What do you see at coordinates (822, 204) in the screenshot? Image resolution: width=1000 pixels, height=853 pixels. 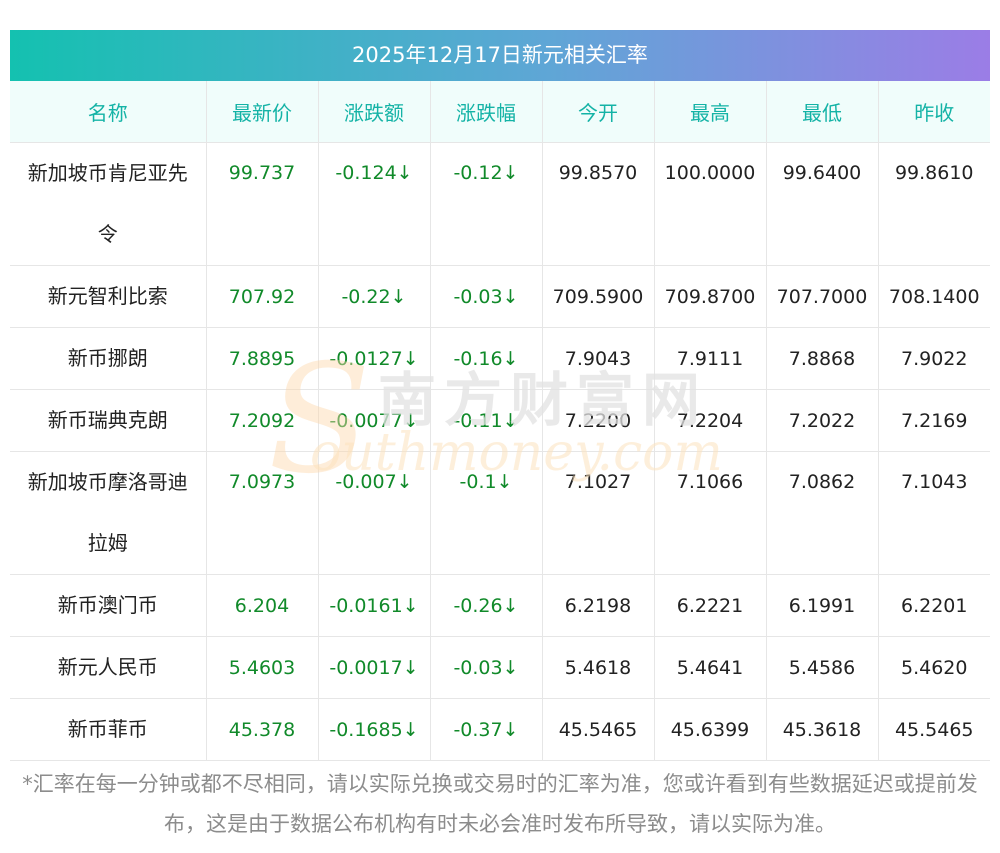 I see `low-price-cell: 99.6400` at bounding box center [822, 204].